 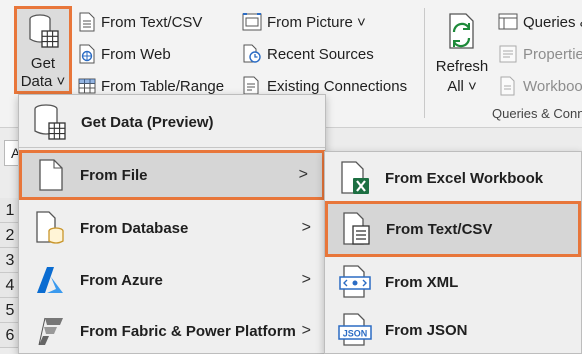 What do you see at coordinates (424, 63) in the screenshot?
I see `ribbon-group-separator` at bounding box center [424, 63].